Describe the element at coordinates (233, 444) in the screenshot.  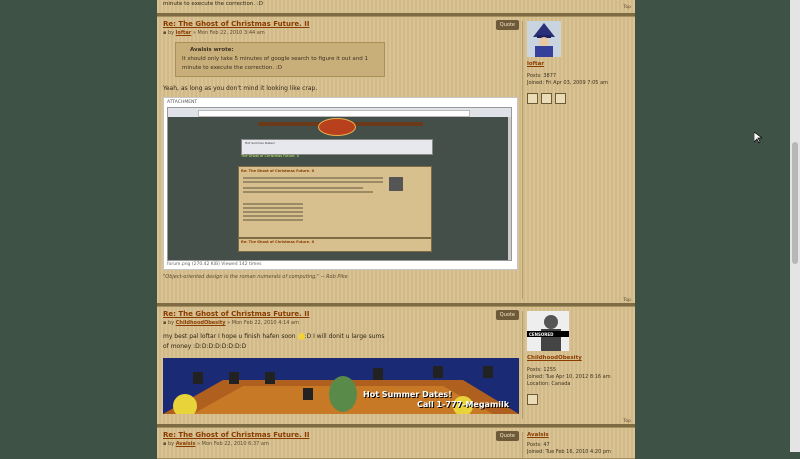
I see `post-date: » Mon Feb 22, 2010 6:37 am` at that location.